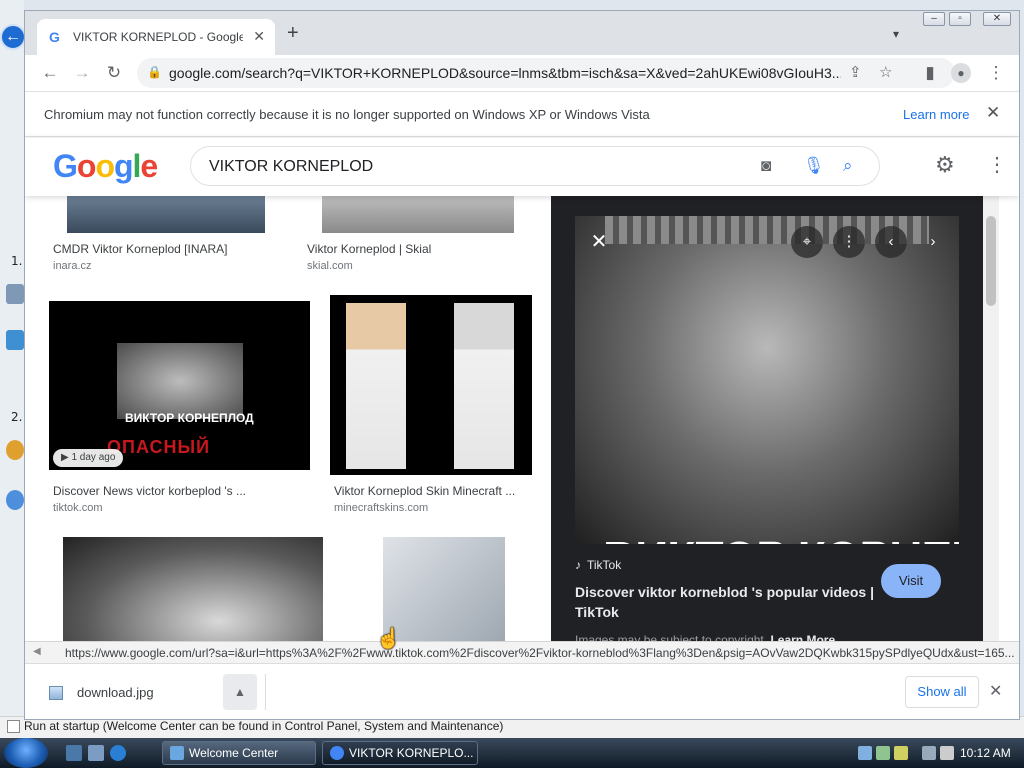  Describe the element at coordinates (114, 73) in the screenshot. I see `reload-icon: ↻` at that location.